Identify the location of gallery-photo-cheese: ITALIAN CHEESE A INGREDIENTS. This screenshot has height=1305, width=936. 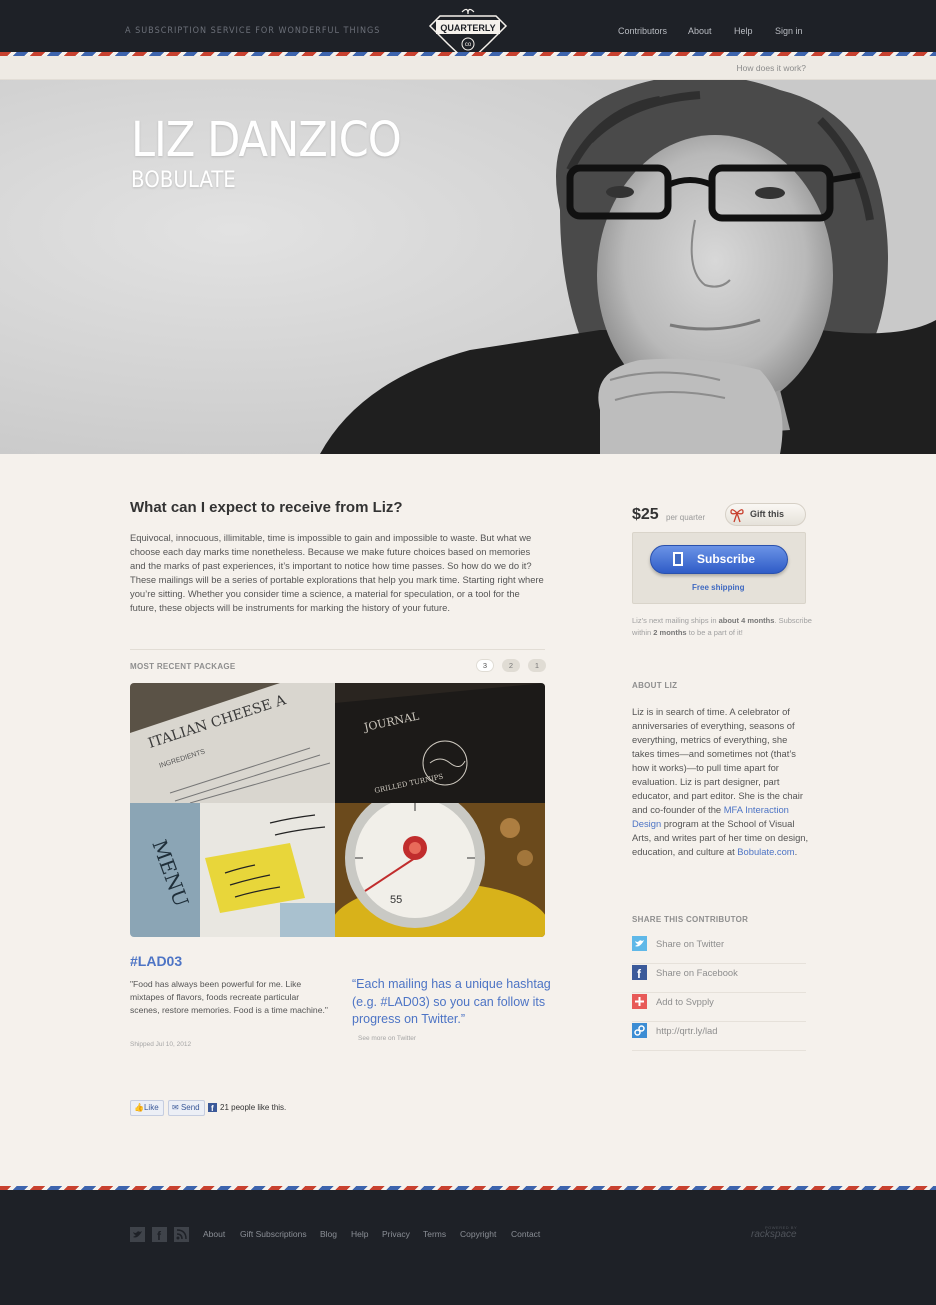
(232, 743).